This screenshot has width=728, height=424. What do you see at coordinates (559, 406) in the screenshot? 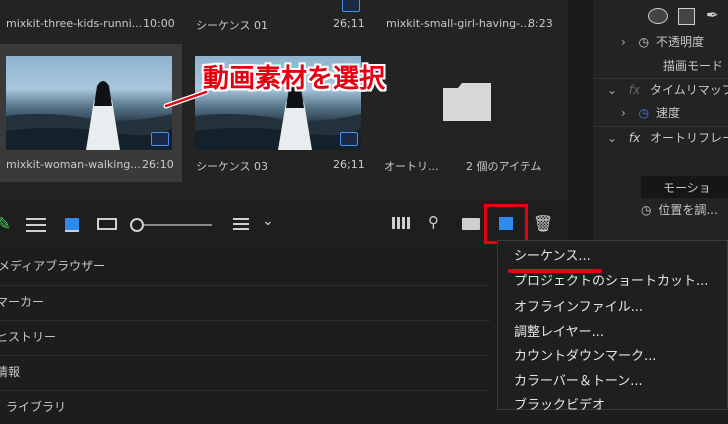
I see `menu-item-black-video: ブラックビデオ` at bounding box center [559, 406].